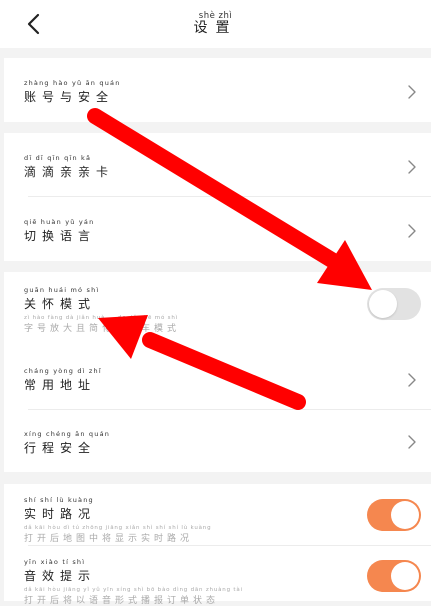  I want to click on header-bar: shè zhì 设置, so click(215, 24).